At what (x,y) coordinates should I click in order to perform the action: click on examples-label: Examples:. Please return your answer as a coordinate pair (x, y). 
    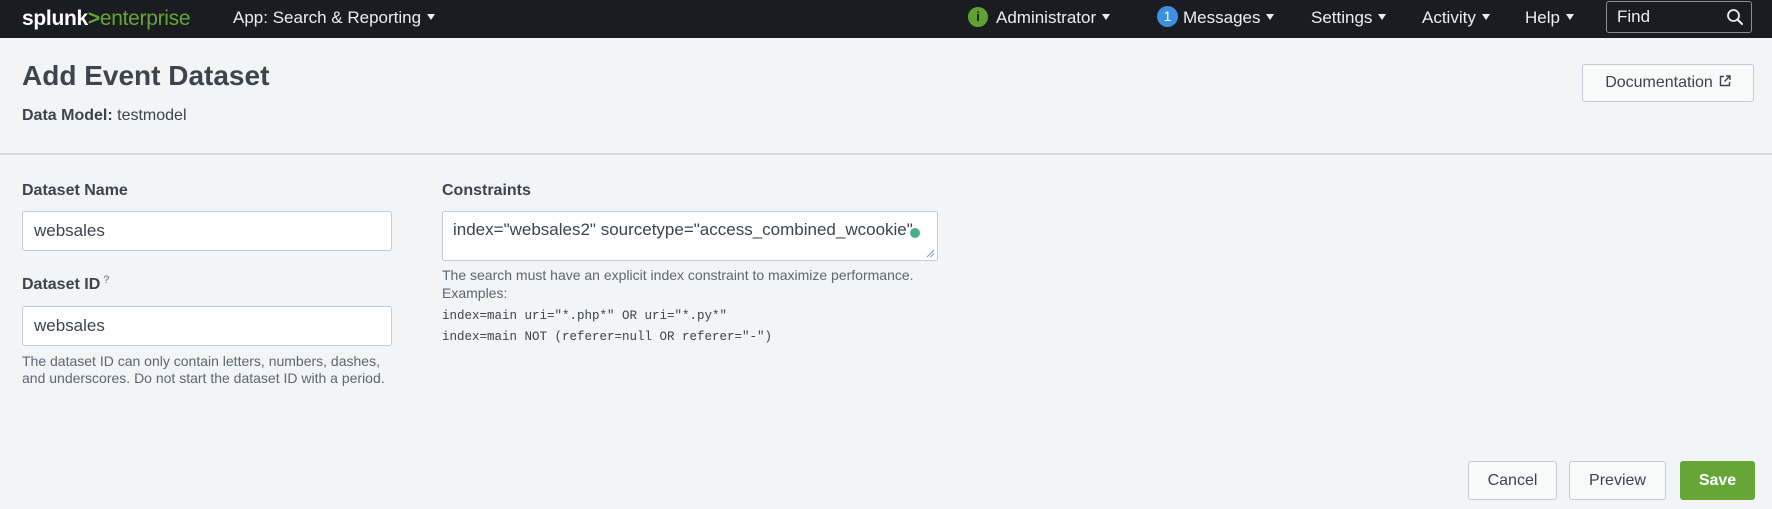
    Looking at the image, I should click on (475, 293).